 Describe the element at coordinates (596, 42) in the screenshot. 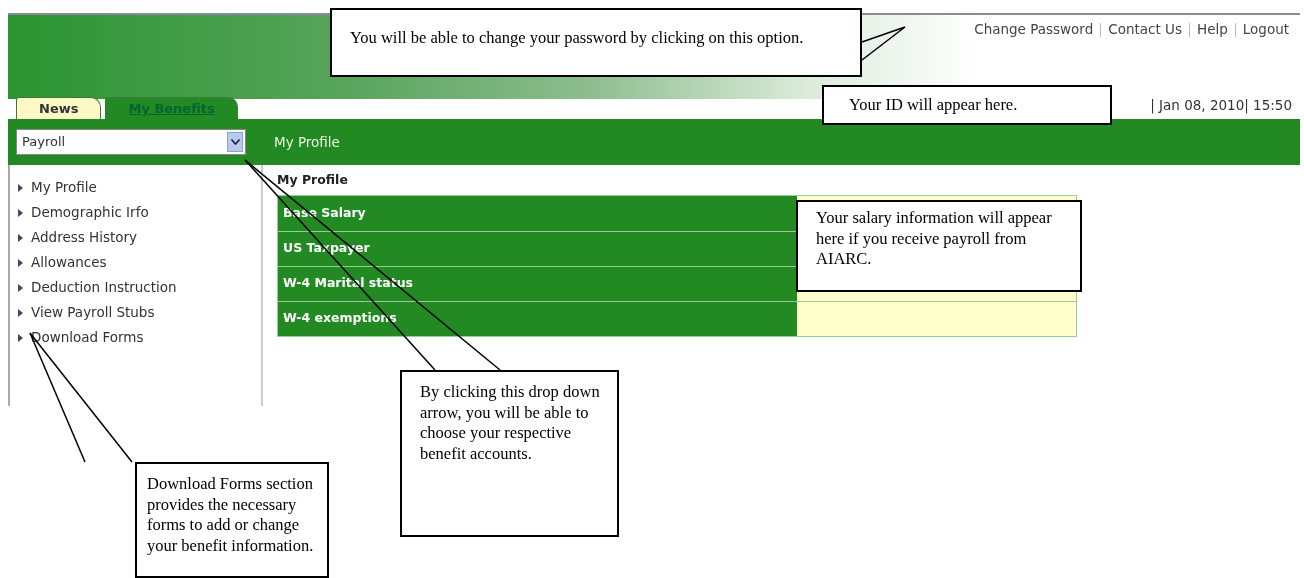

I see `callout-box: You will be able to change your password by clicking on this option.` at that location.